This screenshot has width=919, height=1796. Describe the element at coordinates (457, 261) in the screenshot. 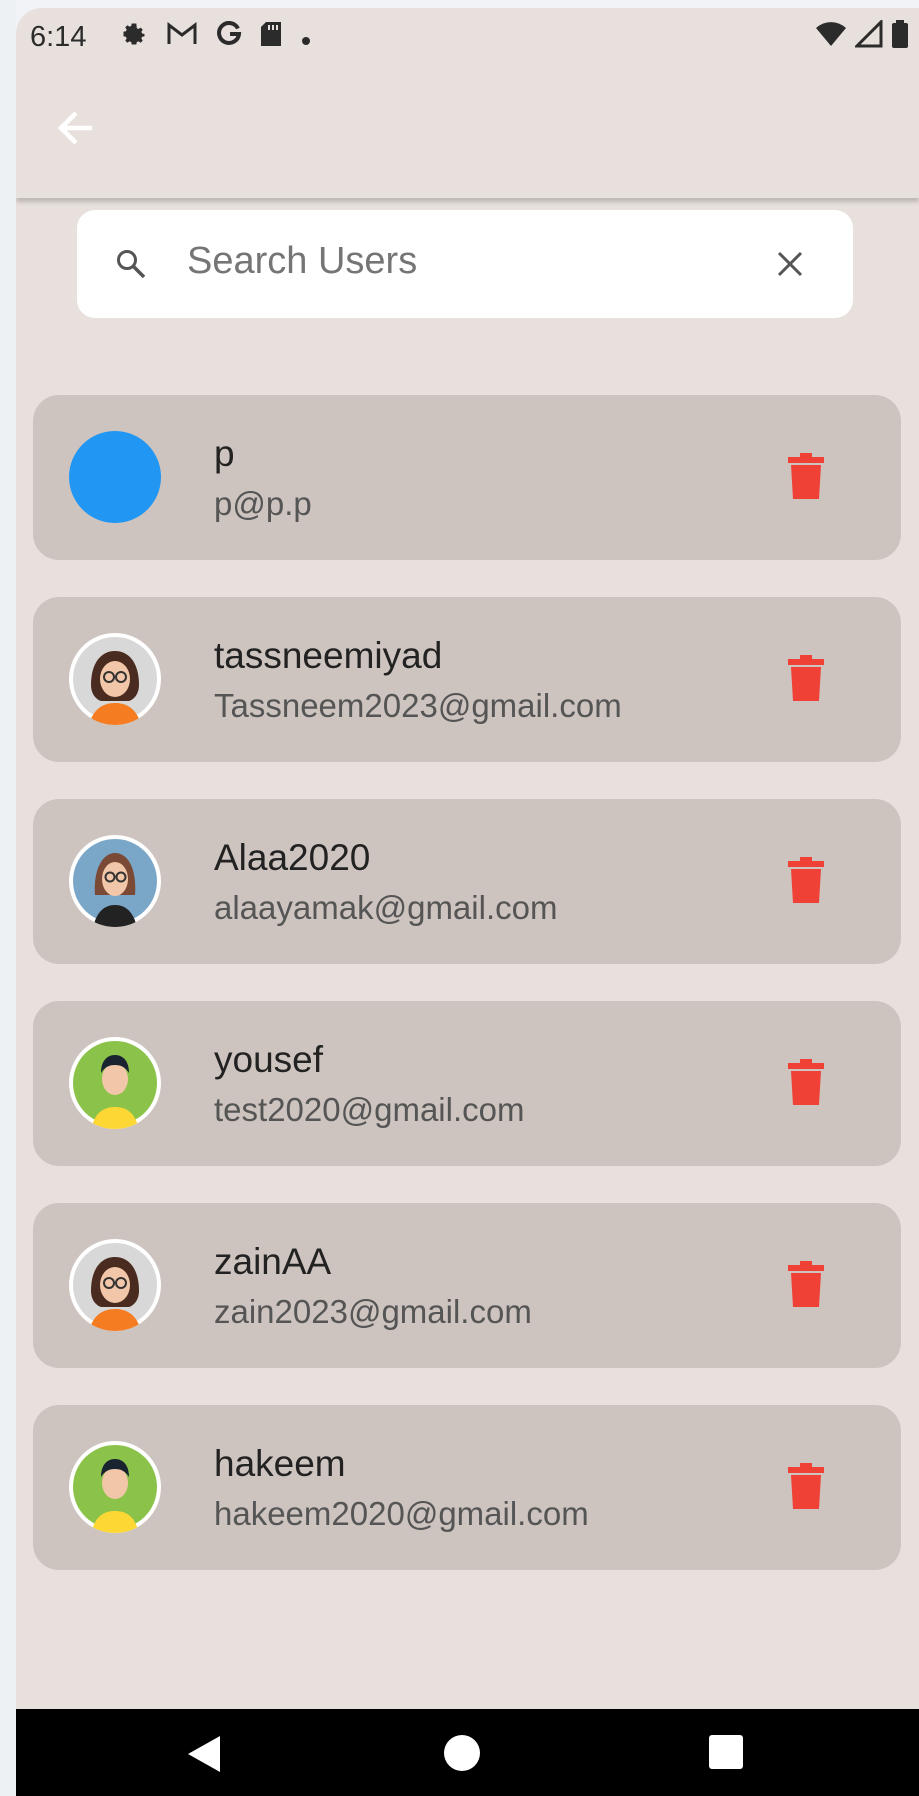

I see `search-input` at that location.